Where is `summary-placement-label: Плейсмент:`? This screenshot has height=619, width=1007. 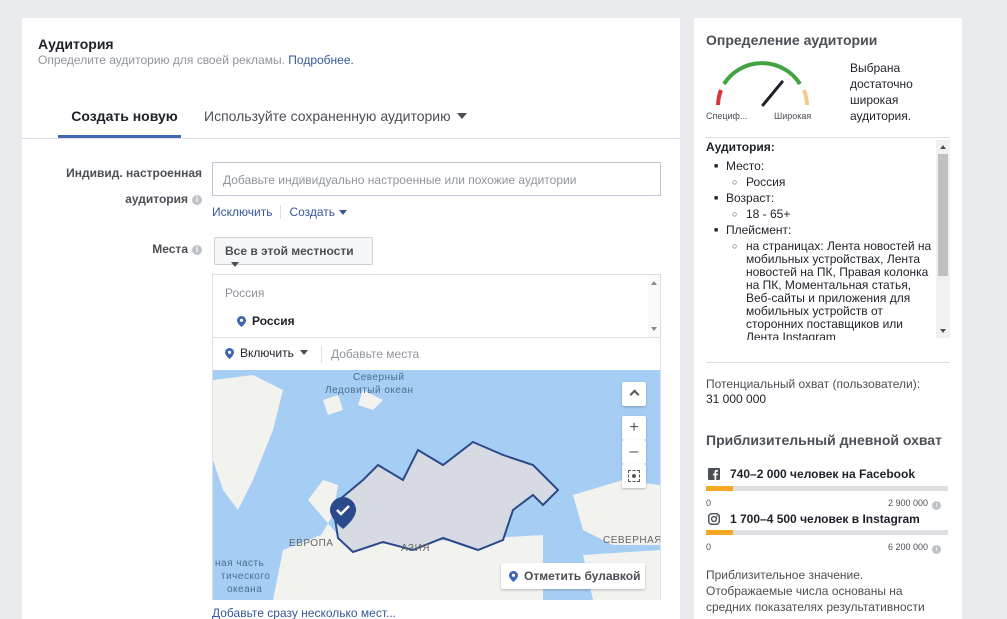 summary-placement-label: Плейсмент: is located at coordinates (820, 231).